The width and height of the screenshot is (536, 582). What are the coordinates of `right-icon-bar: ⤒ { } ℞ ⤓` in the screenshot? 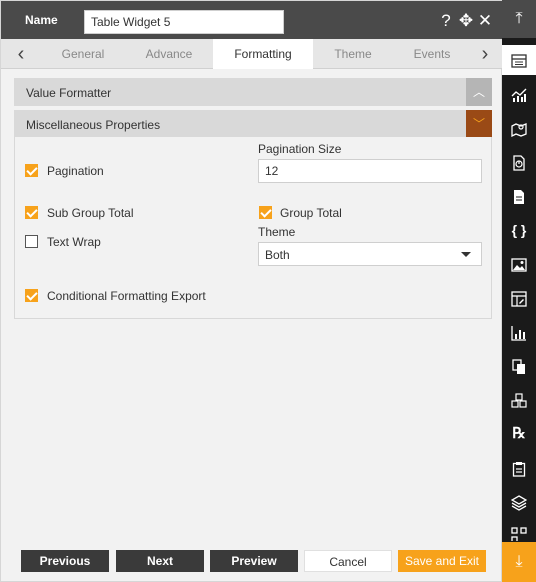 It's located at (519, 291).